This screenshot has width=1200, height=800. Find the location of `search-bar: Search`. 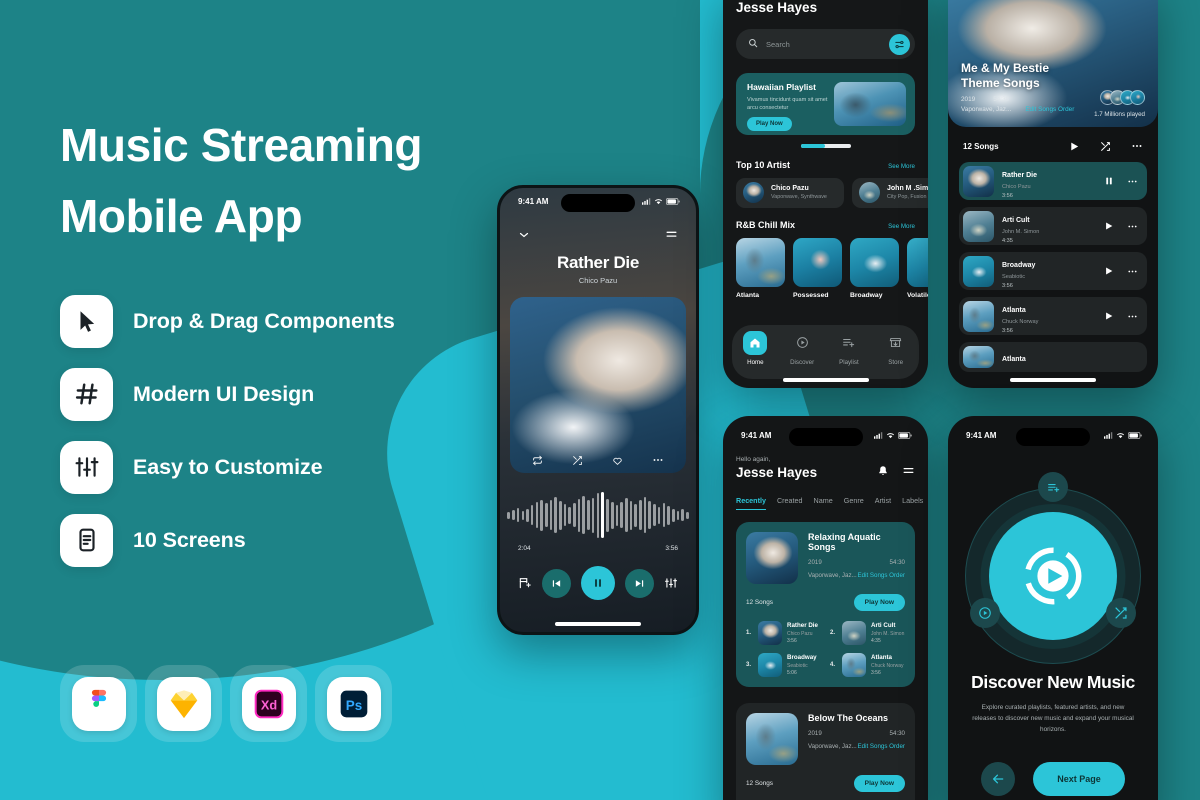

search-bar: Search is located at coordinates (825, 44).